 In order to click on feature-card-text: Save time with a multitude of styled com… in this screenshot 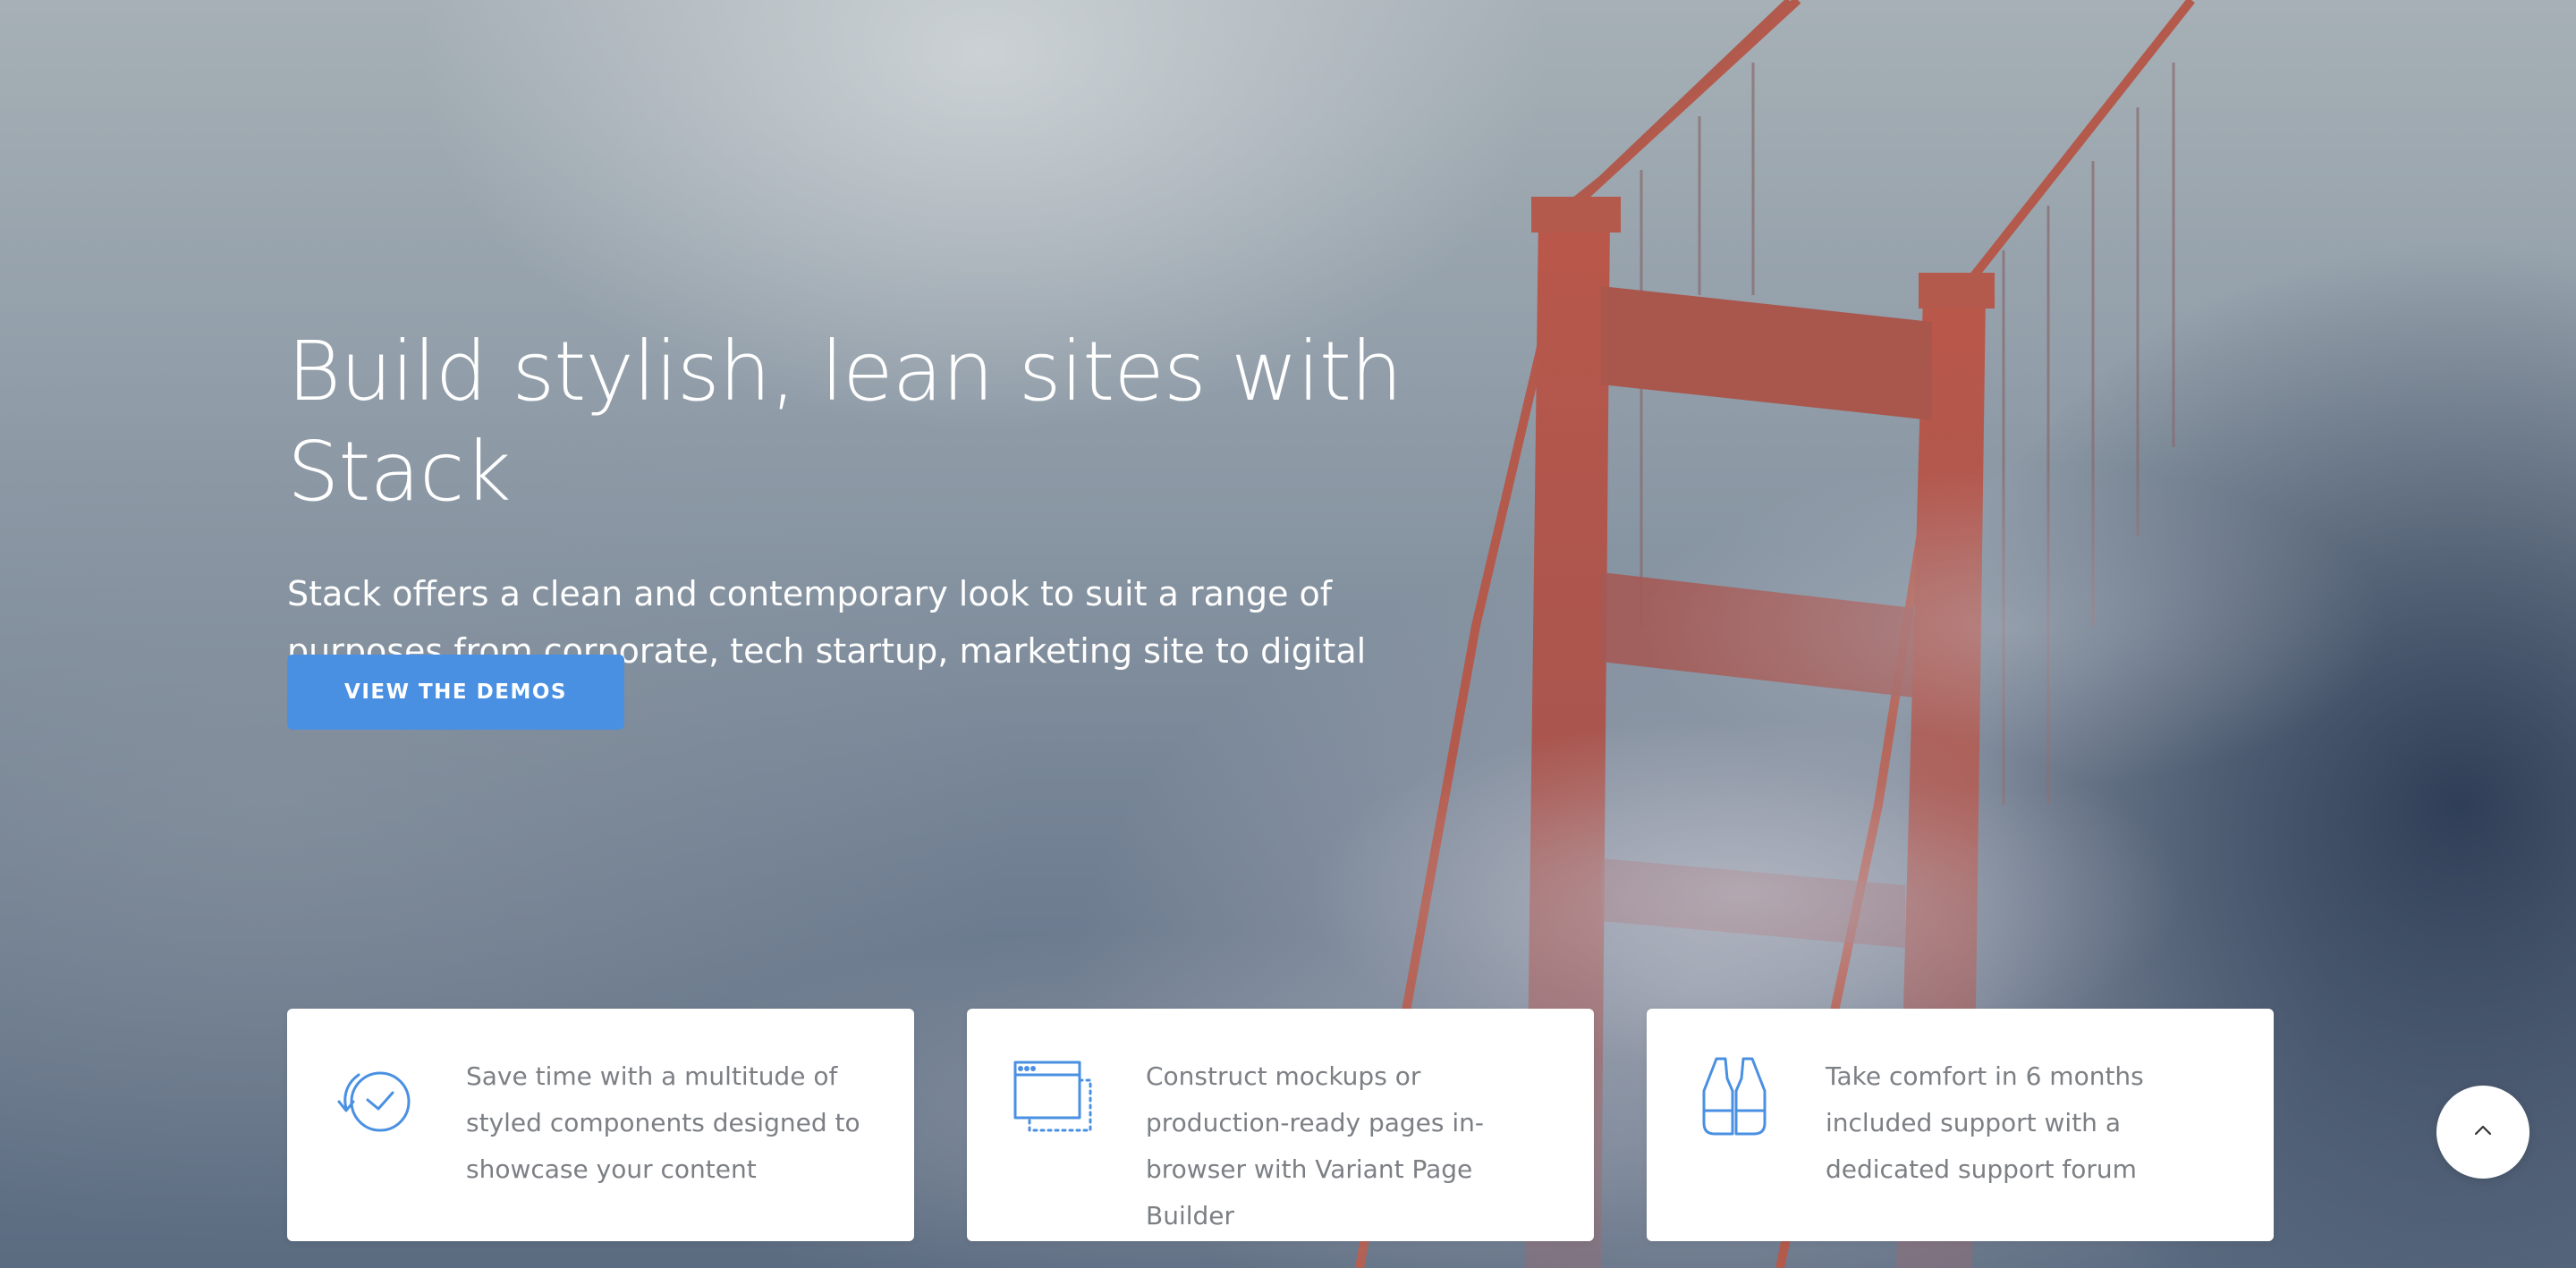, I will do `click(663, 1122)`.